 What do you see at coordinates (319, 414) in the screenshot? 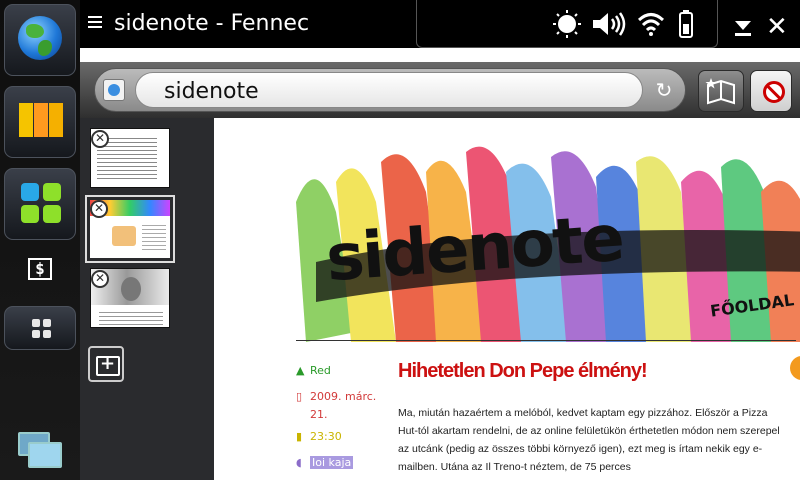
I see `post-day: 21.` at bounding box center [319, 414].